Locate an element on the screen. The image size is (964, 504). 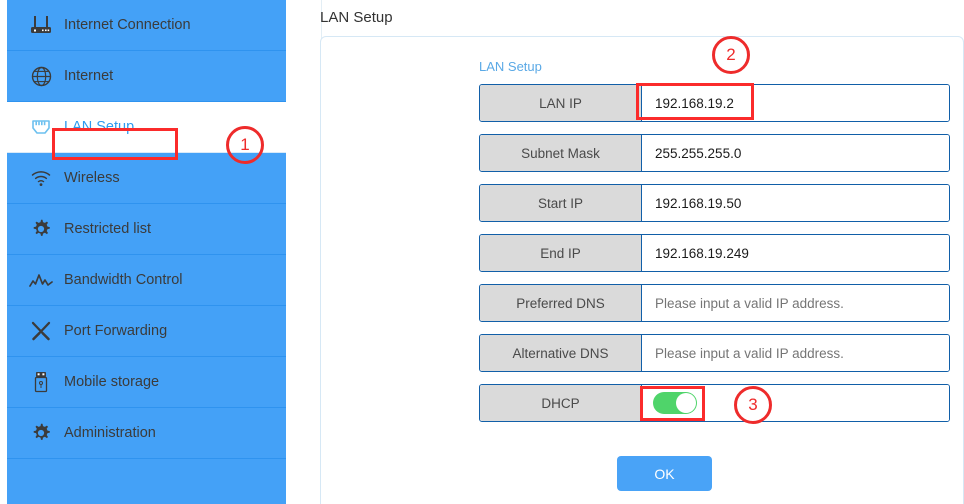
sidebar-item-label: Mobile storage is located at coordinates (112, 381).